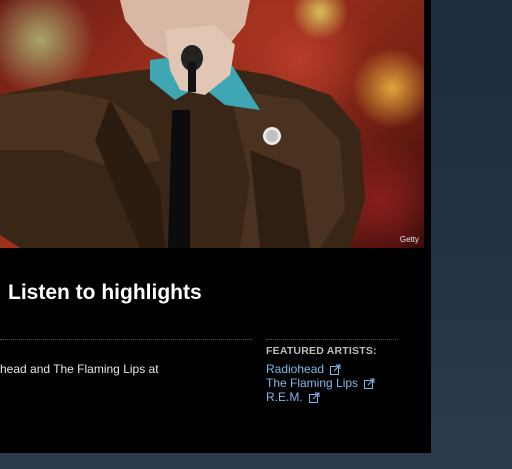  Describe the element at coordinates (295, 369) in the screenshot. I see `artist-link-radiohead: Radiohead` at that location.